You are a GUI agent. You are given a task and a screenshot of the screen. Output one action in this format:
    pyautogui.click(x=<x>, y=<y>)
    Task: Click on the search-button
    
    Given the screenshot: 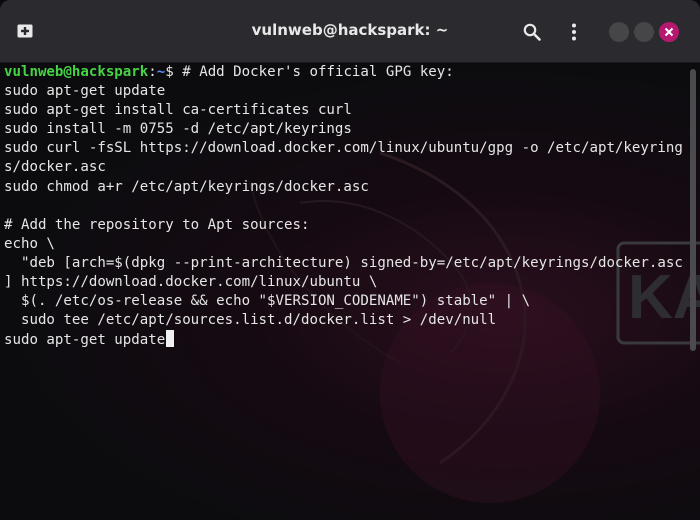 What is the action you would take?
    pyautogui.click(x=532, y=32)
    